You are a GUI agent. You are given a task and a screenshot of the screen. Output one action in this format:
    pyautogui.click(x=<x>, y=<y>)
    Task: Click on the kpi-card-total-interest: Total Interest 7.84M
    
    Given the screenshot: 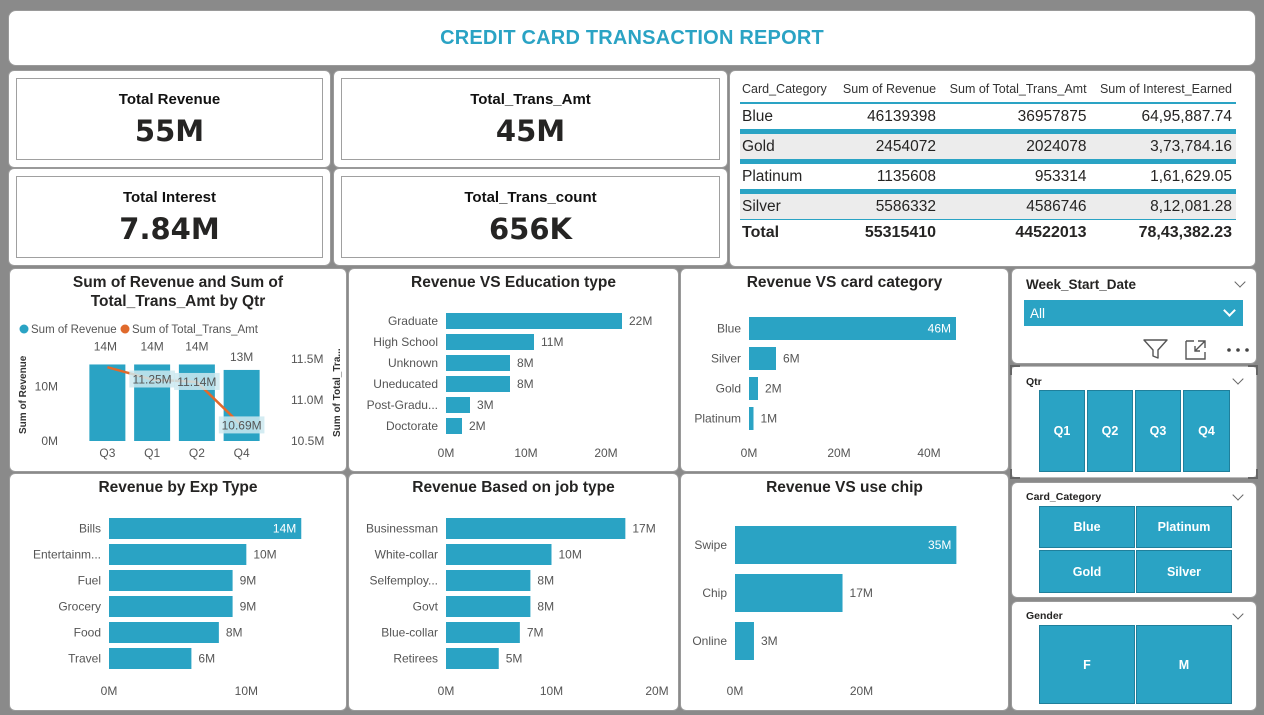 What is the action you would take?
    pyautogui.click(x=169, y=217)
    